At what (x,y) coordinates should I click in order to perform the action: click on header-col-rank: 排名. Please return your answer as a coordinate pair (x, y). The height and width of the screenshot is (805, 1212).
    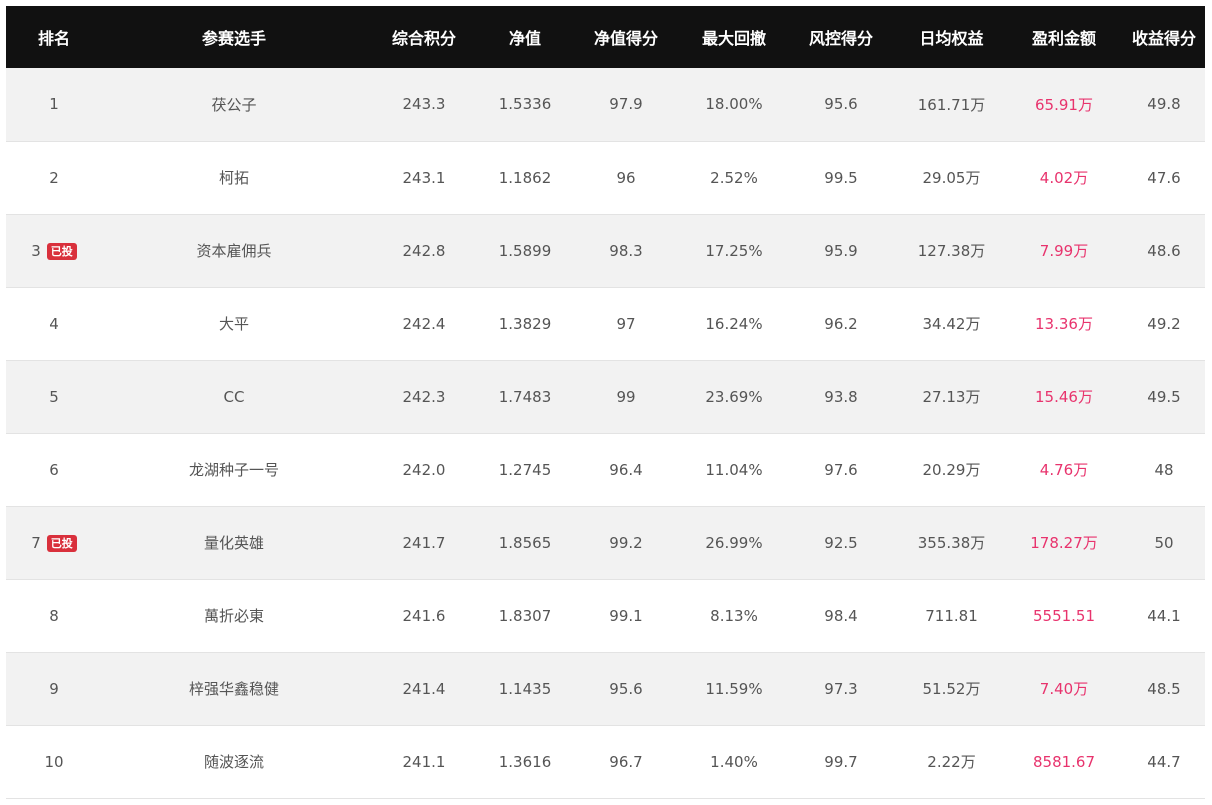
    Looking at the image, I should click on (54, 37).